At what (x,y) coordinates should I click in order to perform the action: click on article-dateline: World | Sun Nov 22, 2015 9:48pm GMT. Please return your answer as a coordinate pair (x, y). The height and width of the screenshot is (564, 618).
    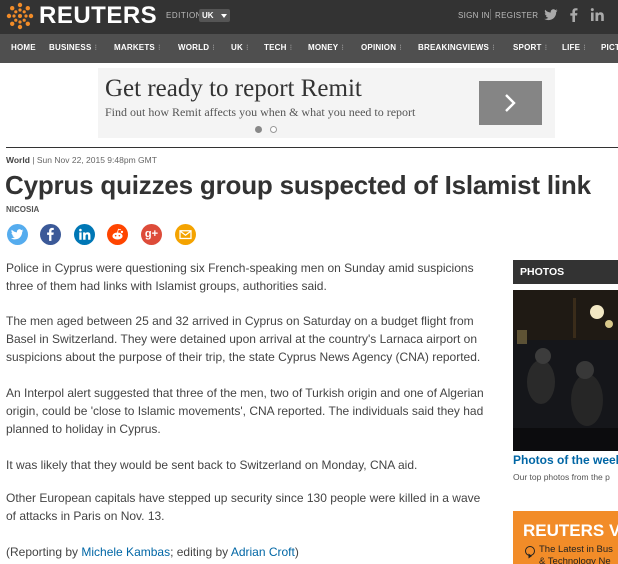
    Looking at the image, I should click on (81, 160).